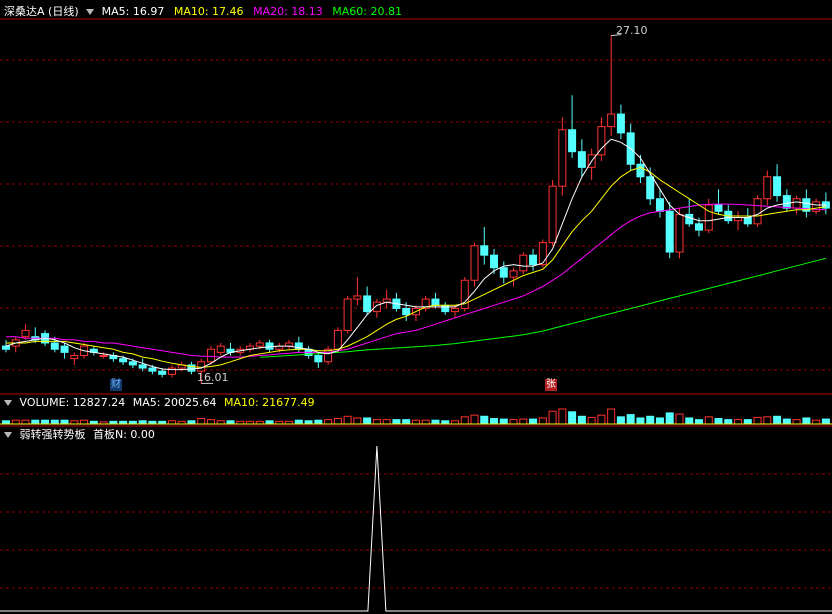 This screenshot has height=614, width=832. I want to click on indicator-param: 首板N: 0.00, so click(124, 434).